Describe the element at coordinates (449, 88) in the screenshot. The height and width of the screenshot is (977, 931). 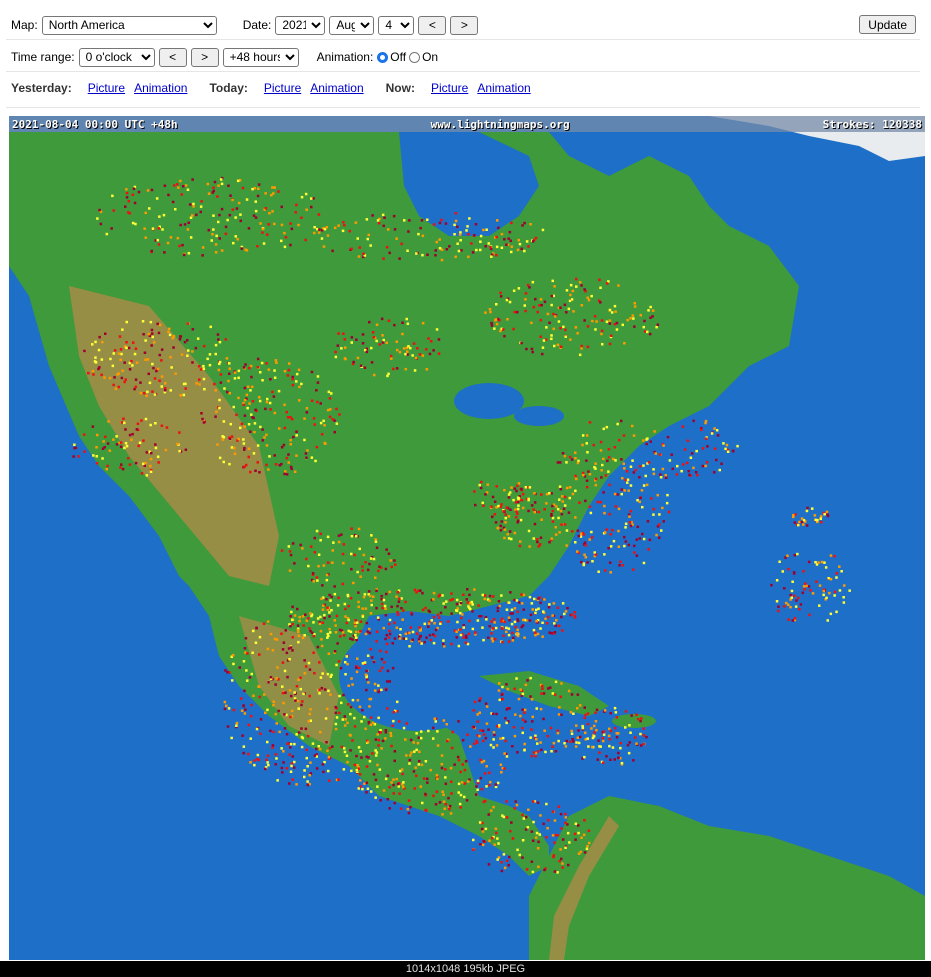
I see `now-picture-link: Picture` at that location.